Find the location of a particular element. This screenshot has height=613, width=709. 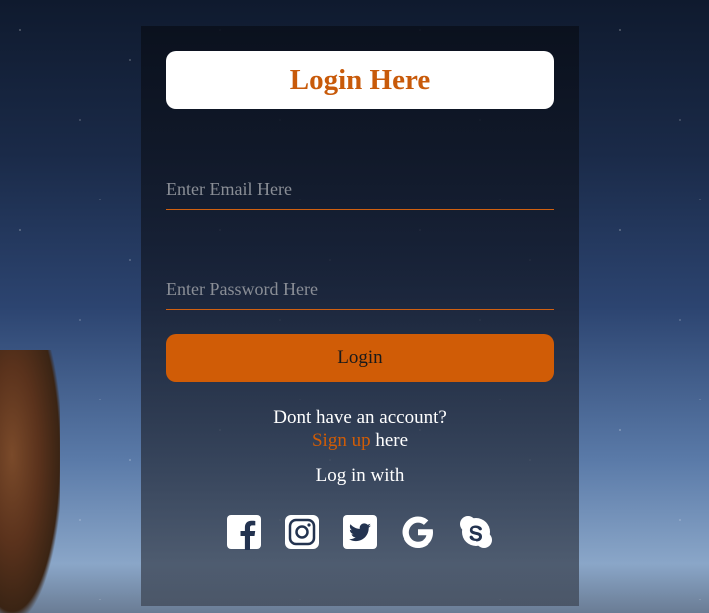

signup-prompt: Dont have an account? Sign up here is located at coordinates (360, 429).